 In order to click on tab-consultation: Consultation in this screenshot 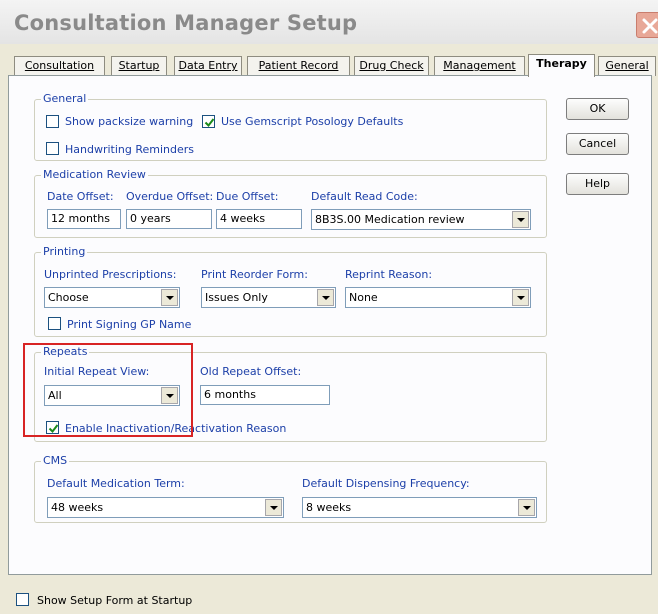, I will do `click(59, 66)`.